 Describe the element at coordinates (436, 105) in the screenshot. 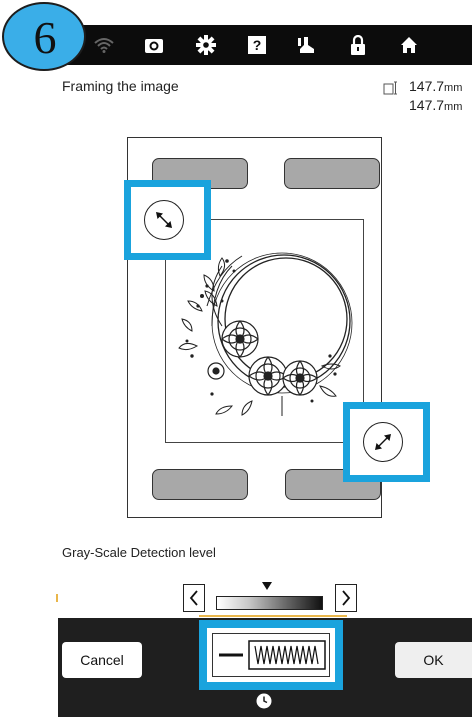

I see `dimension-height: 147.7mm` at that location.